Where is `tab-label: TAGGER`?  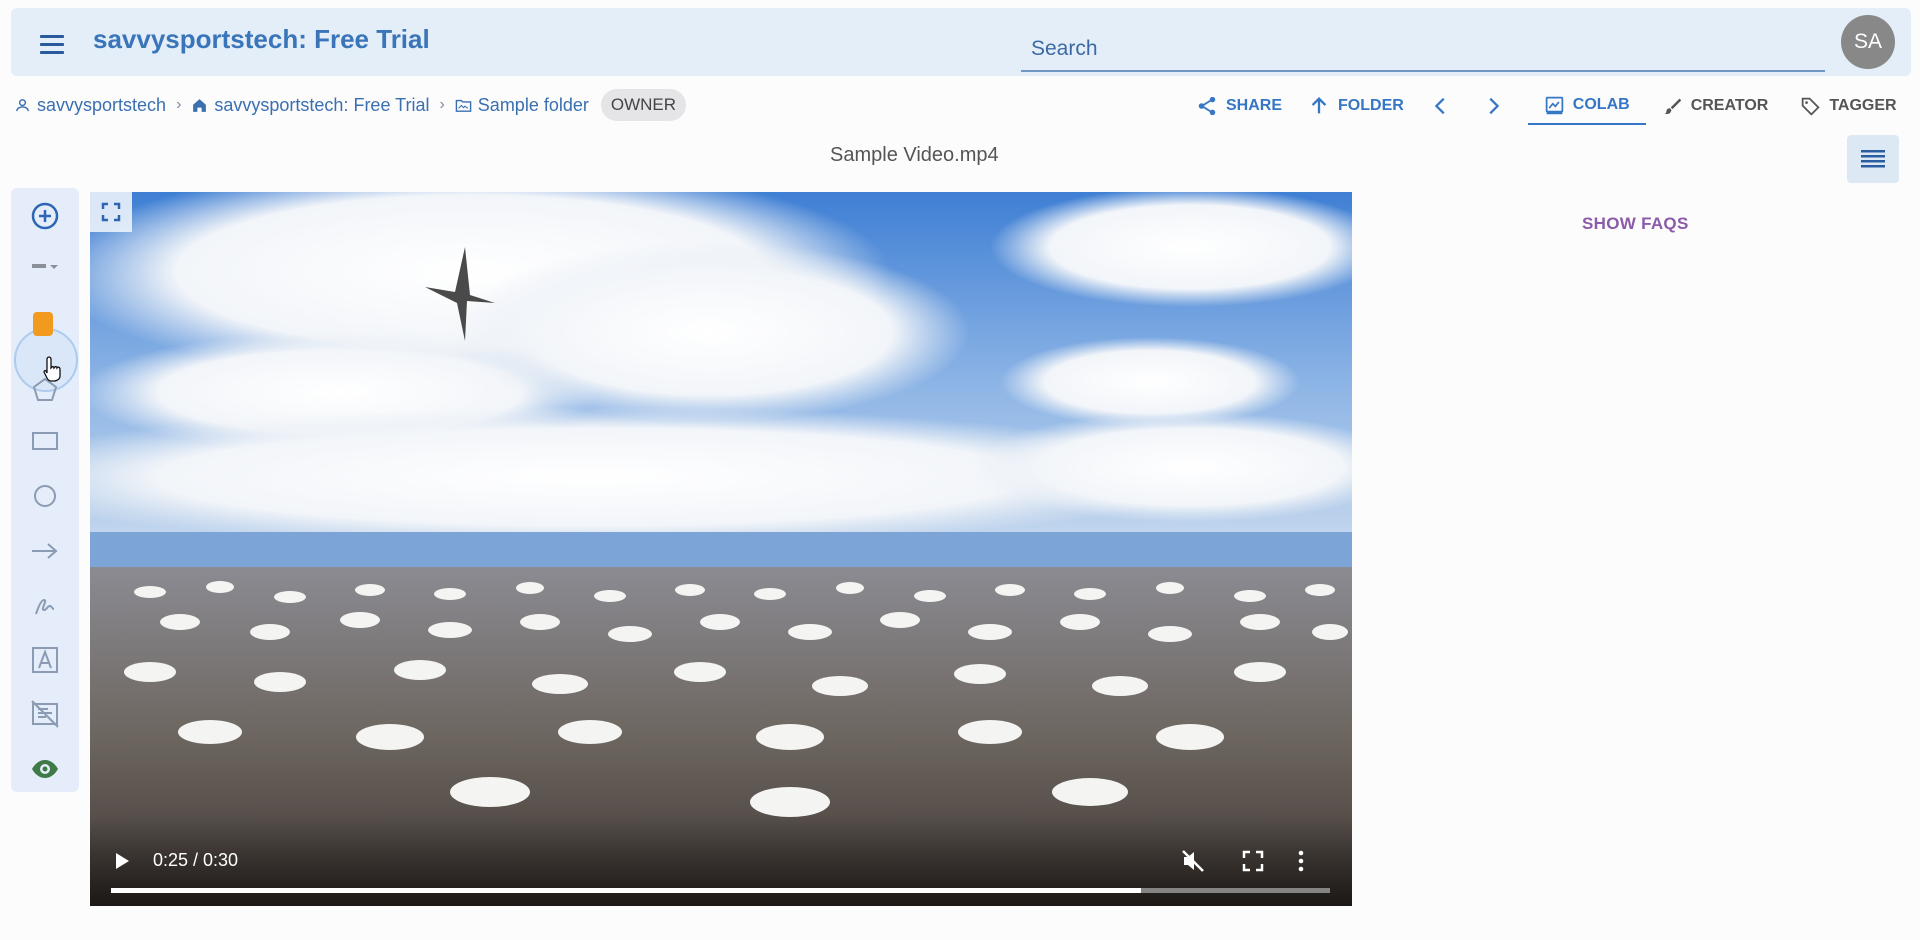
tab-label: TAGGER is located at coordinates (1863, 105).